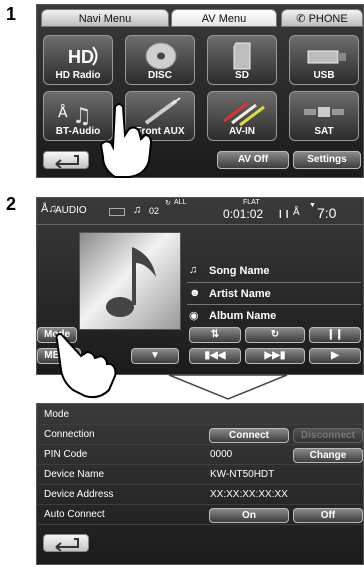 The image size is (364, 571). Describe the element at coordinates (137, 210) in the screenshot. I see `music-note-icon: ♫` at that location.